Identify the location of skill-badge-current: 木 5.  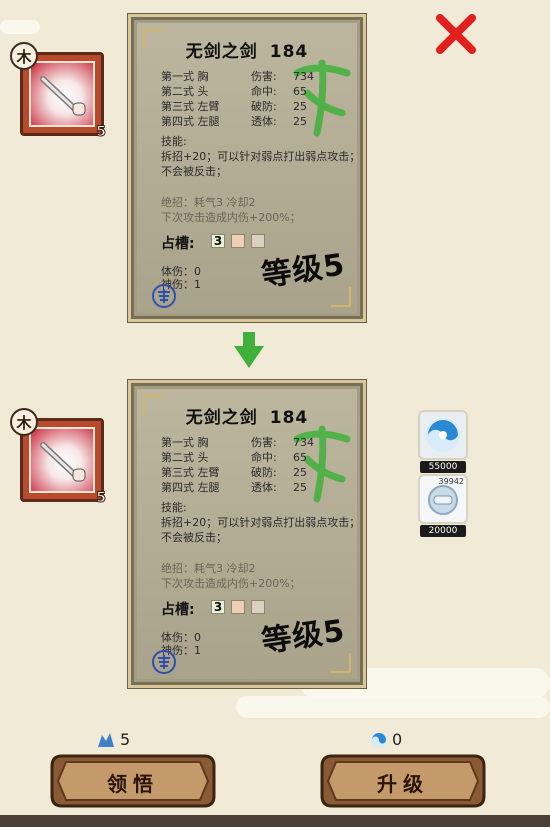
(59, 91).